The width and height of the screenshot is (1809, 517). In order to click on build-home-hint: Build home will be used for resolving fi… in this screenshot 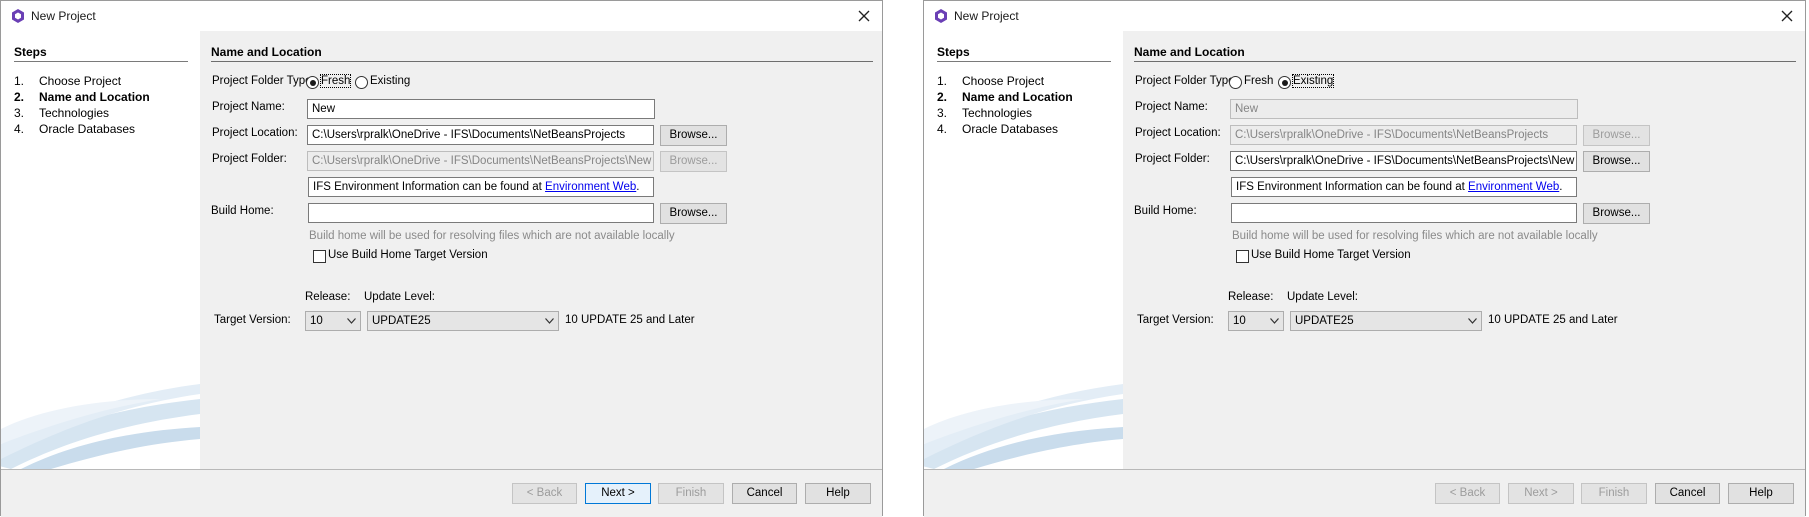, I will do `click(1415, 236)`.